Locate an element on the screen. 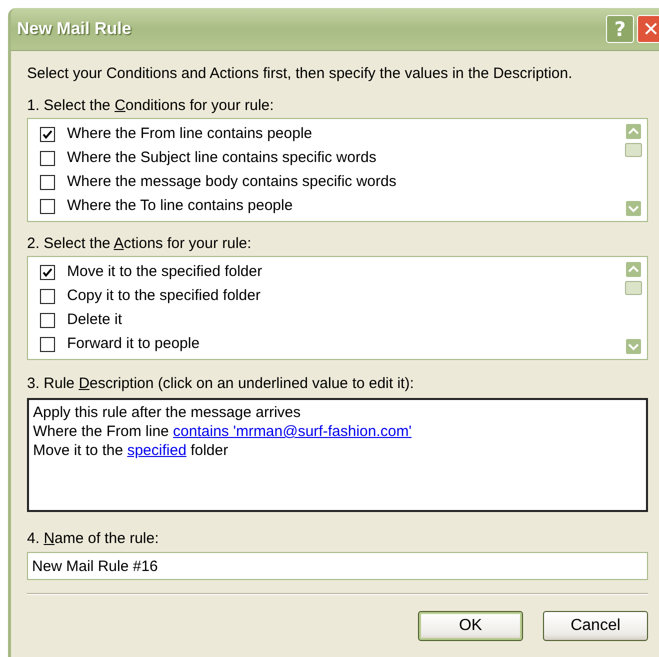  instruction-text: Select your Conditions and Actions first, then specify the values in the Description. is located at coordinates (300, 74).